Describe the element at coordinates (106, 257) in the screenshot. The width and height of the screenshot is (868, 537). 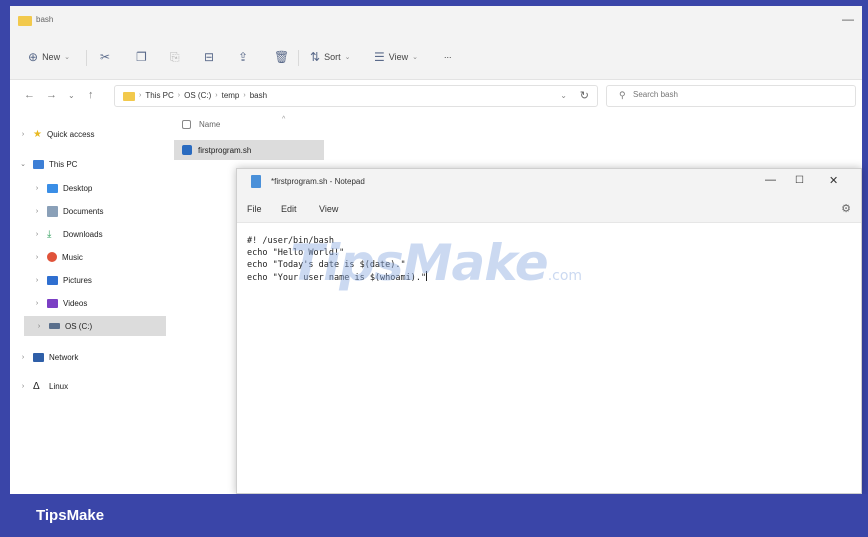
I see `sidebar-item-music: › Music` at that location.